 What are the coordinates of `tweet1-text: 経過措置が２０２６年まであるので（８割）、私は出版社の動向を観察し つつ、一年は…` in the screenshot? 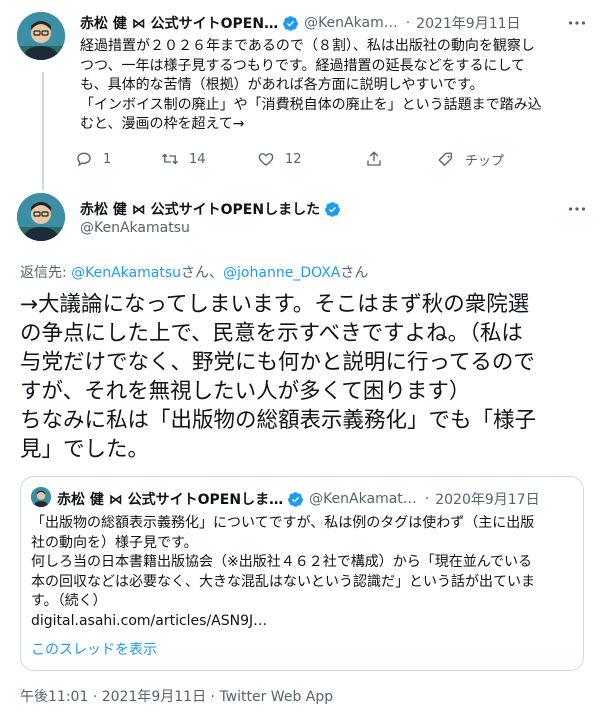 It's located at (334, 86).